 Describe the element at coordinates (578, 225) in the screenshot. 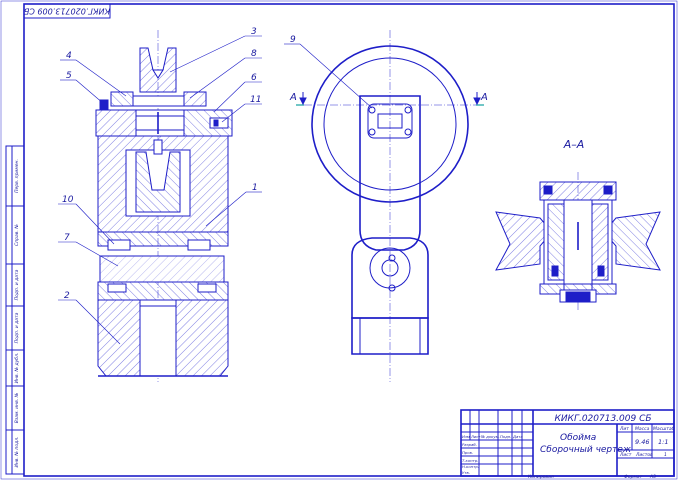

I see `section-a-a: А–А` at that location.